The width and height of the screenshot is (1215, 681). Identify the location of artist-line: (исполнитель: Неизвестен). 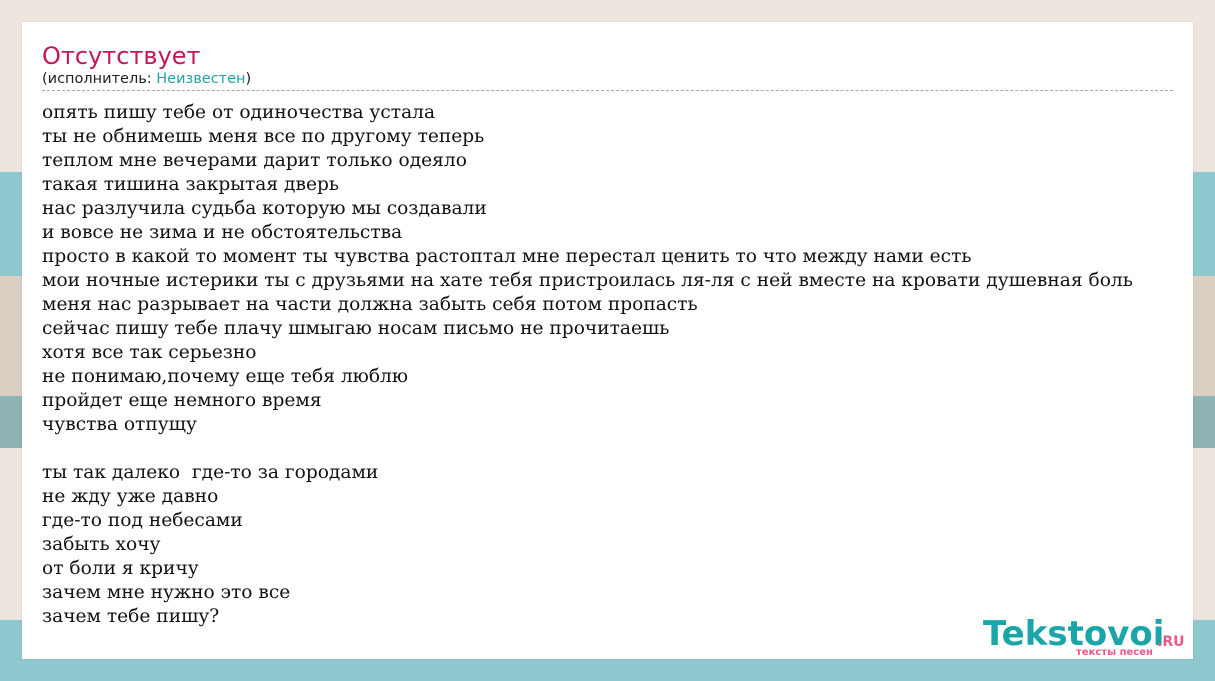
(146, 79).